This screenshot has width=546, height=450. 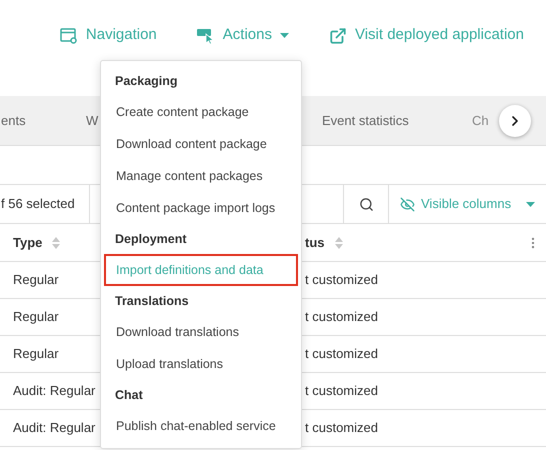 What do you see at coordinates (242, 35) in the screenshot?
I see `actions-dropdown: Actions` at bounding box center [242, 35].